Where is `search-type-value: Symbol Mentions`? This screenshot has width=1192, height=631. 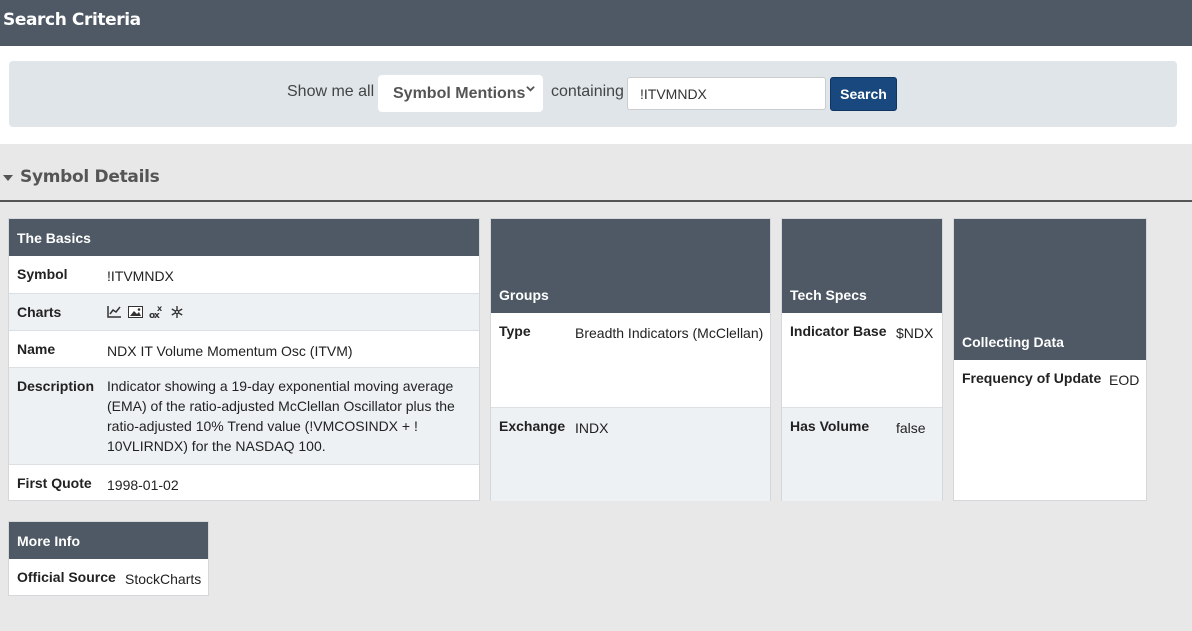
search-type-value: Symbol Mentions is located at coordinates (459, 93).